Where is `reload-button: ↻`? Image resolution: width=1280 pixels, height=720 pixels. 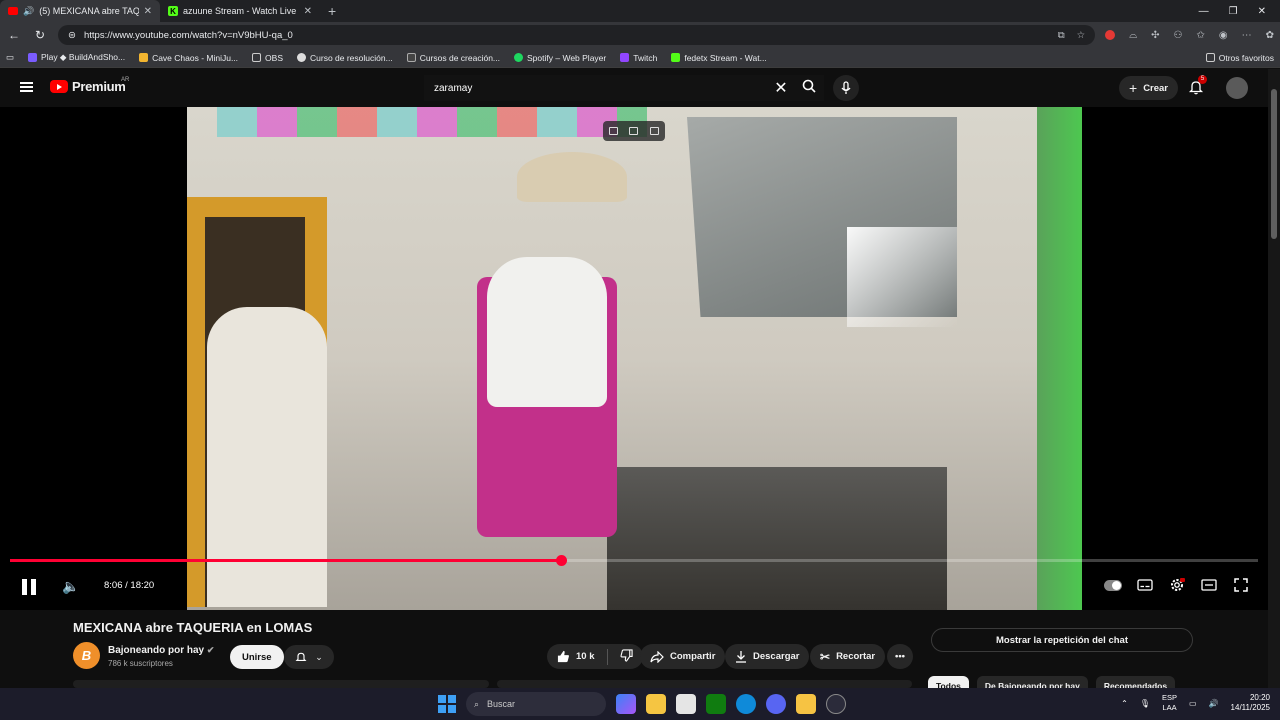
reload-button: ↻ is located at coordinates (40, 35).